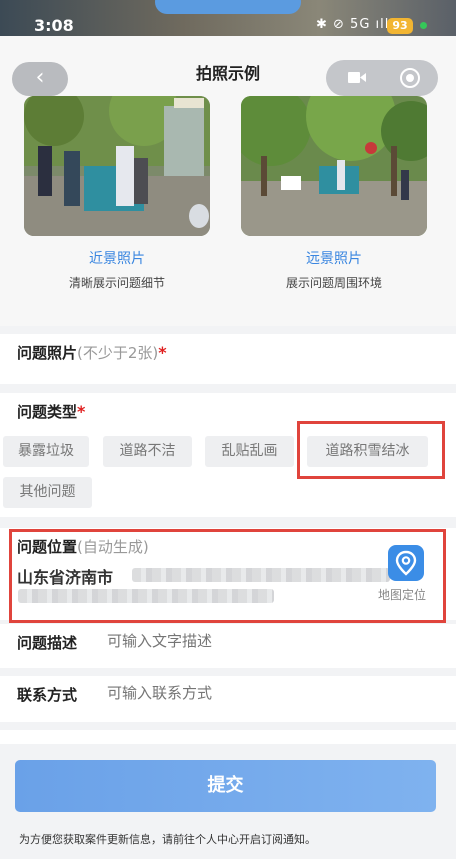 This screenshot has height=859, width=456. Describe the element at coordinates (47, 412) in the screenshot. I see `problem-type-label: 问题类型` at that location.